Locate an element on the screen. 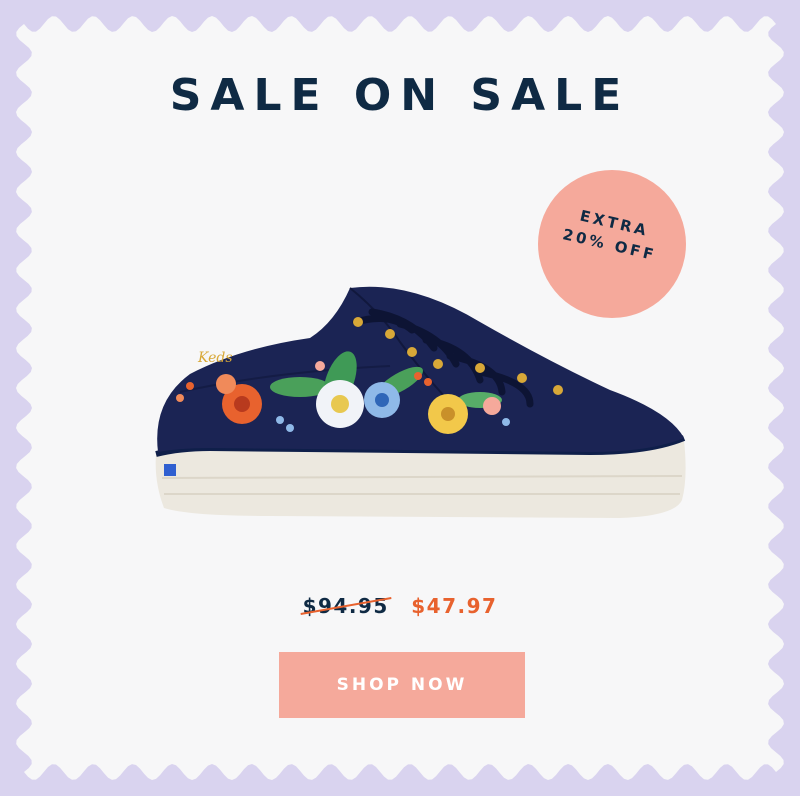 This screenshot has height=796, width=800. svg-text: Keds is located at coordinates (215, 358).